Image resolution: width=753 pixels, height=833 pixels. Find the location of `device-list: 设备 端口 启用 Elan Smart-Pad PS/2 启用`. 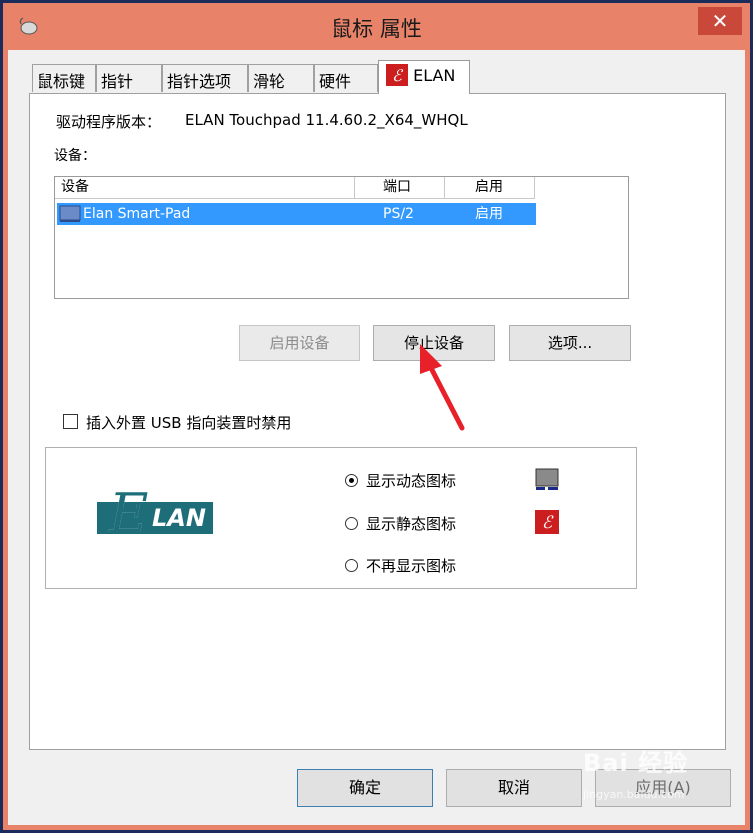

device-list: 设备 端口 启用 Elan Smart-Pad PS/2 启用 is located at coordinates (341, 237).